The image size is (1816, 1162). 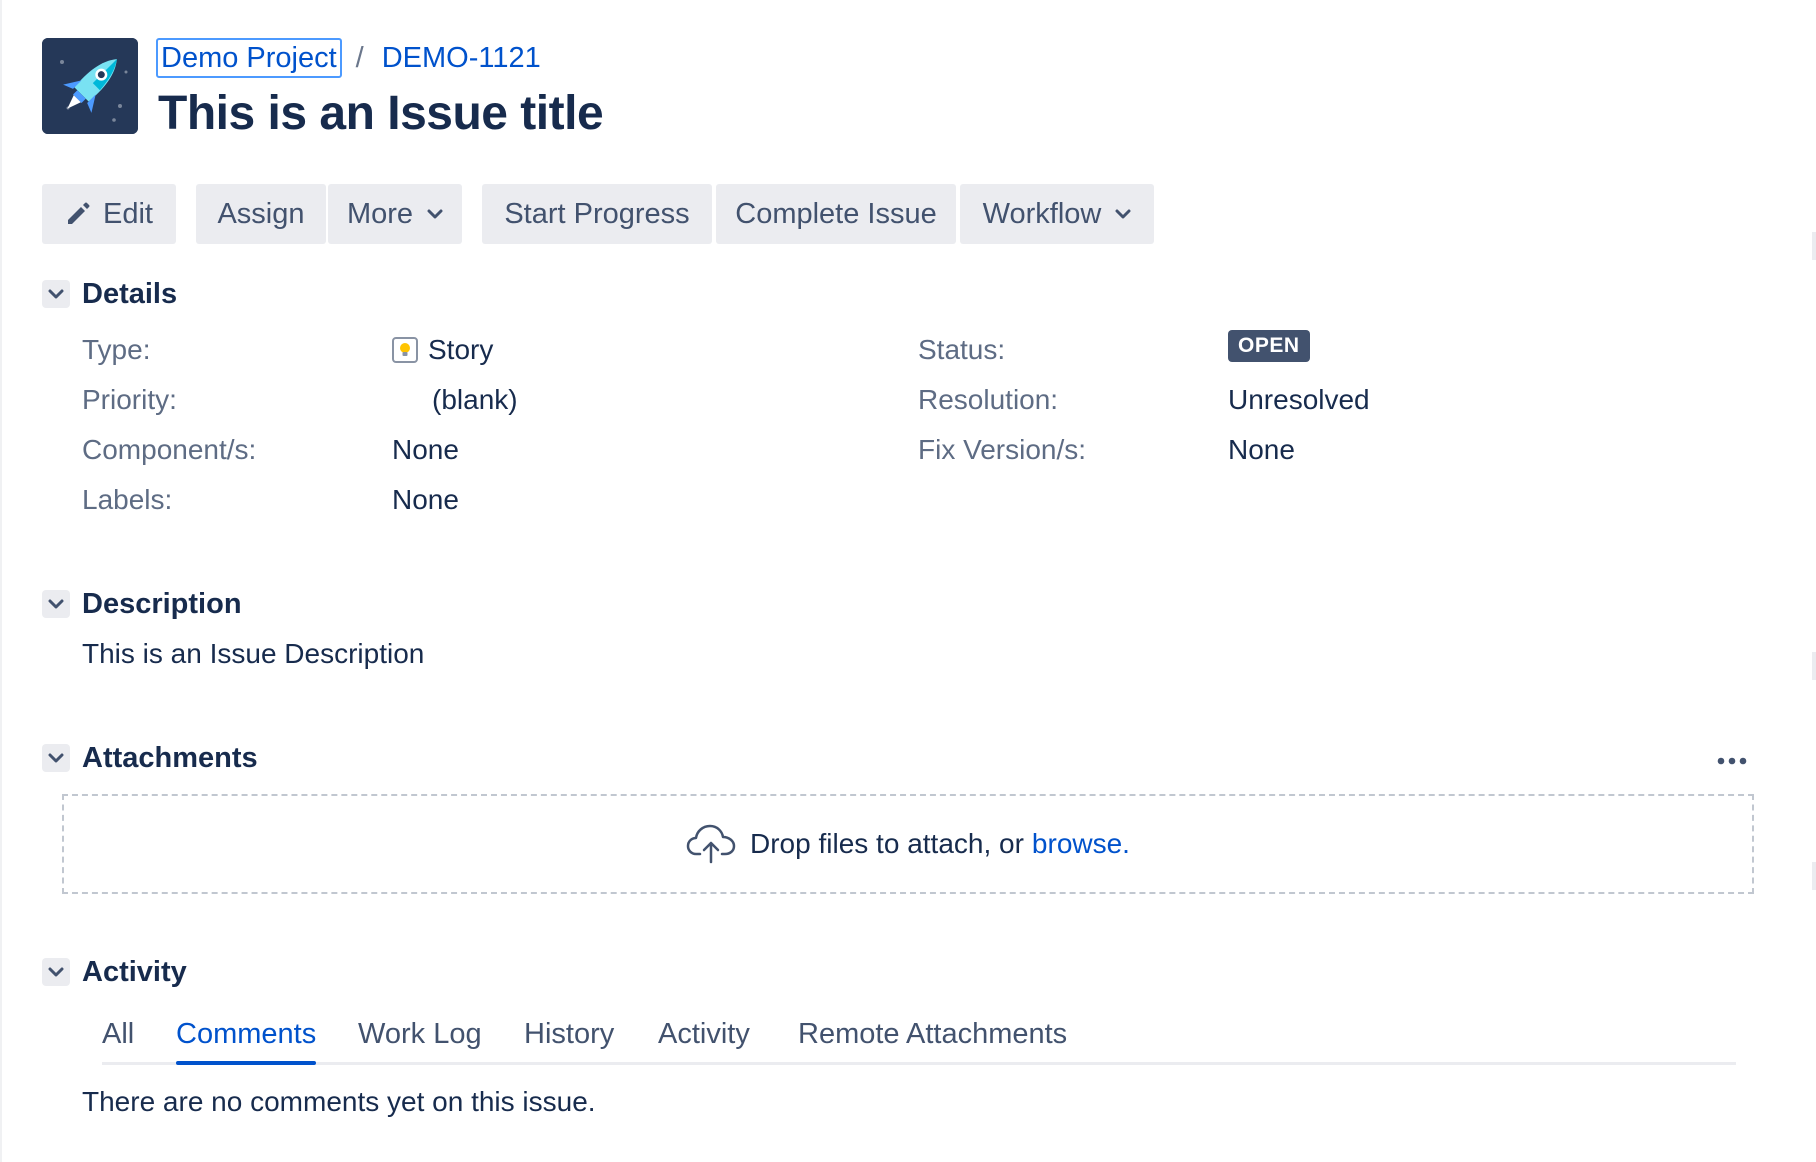 I want to click on priority-value-text: (blank), so click(x=475, y=399).